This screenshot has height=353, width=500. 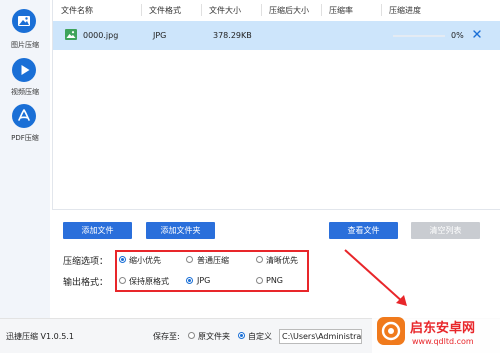 I want to click on output-format-label: 输出格式：, so click(x=86, y=283).